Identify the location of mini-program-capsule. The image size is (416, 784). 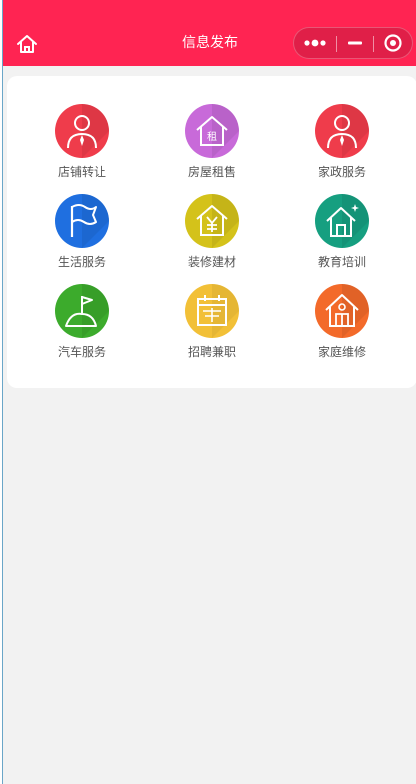
(353, 43).